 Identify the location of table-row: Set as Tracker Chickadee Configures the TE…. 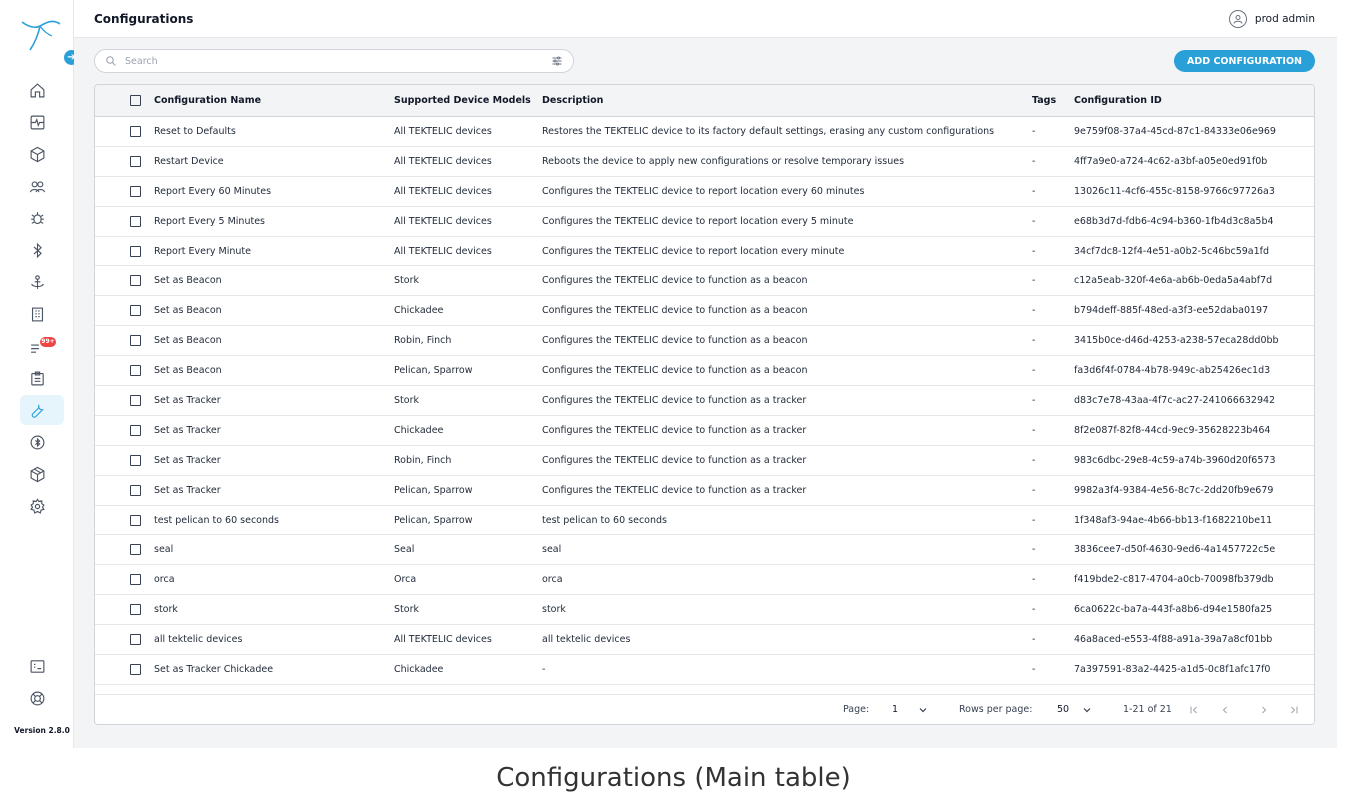
(704, 430).